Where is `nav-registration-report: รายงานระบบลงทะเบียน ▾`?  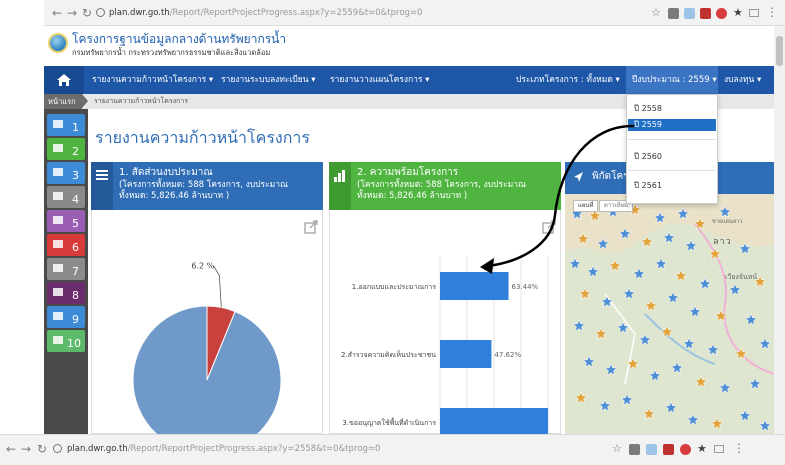 nav-registration-report: รายงานระบบลงทะเบียน ▾ is located at coordinates (268, 80).